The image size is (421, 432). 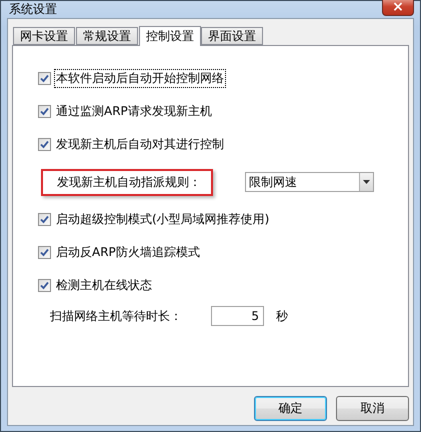 What do you see at coordinates (372, 408) in the screenshot?
I see `cancel-button: 取消` at bounding box center [372, 408].